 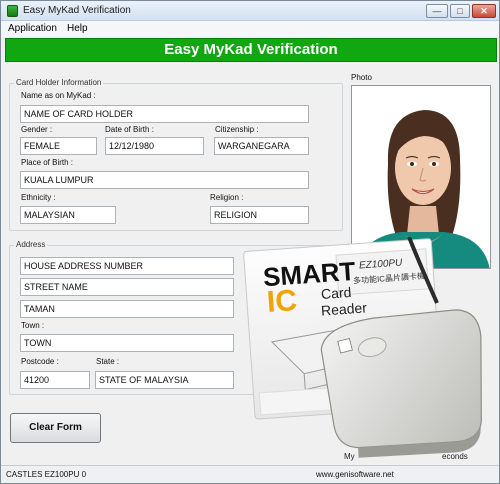 I want to click on box-brand-reader: Reader, so click(x=344, y=309).